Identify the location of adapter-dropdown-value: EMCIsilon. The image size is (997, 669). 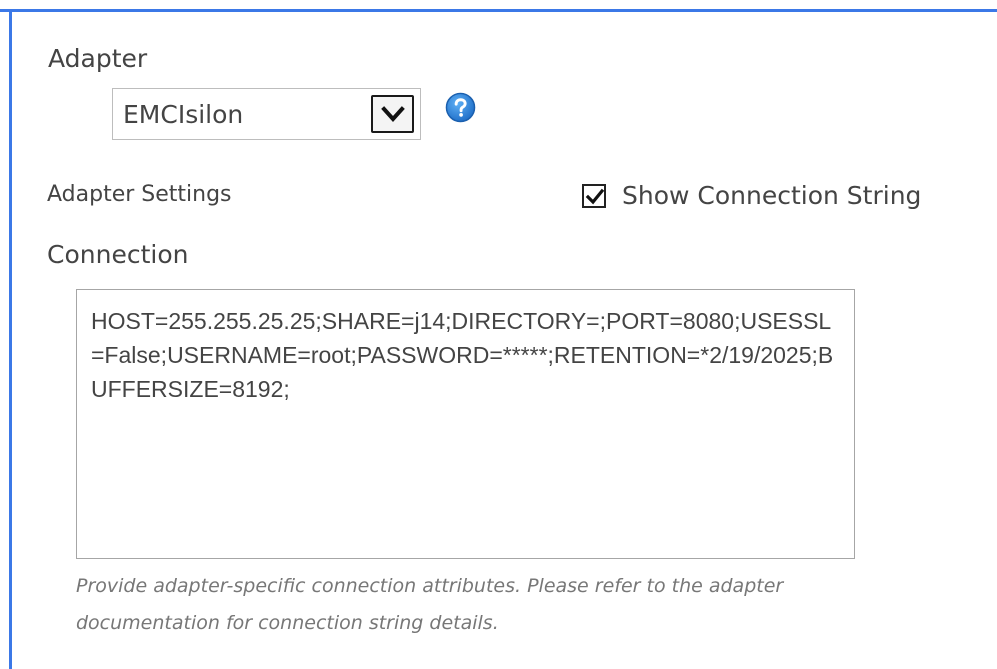
(183, 114).